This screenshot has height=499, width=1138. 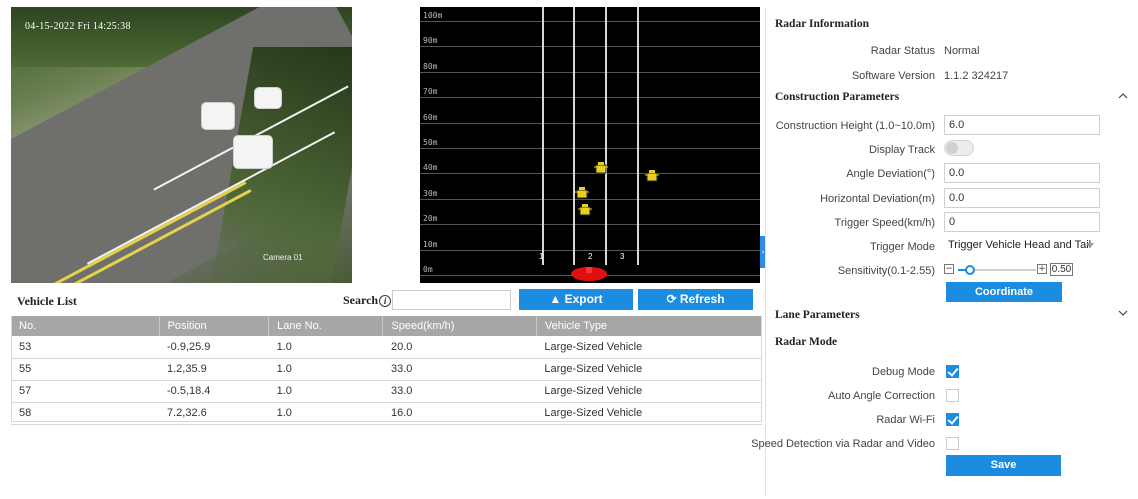 What do you see at coordinates (430, 168) in the screenshot?
I see `radar-distance-label: 40m` at bounding box center [430, 168].